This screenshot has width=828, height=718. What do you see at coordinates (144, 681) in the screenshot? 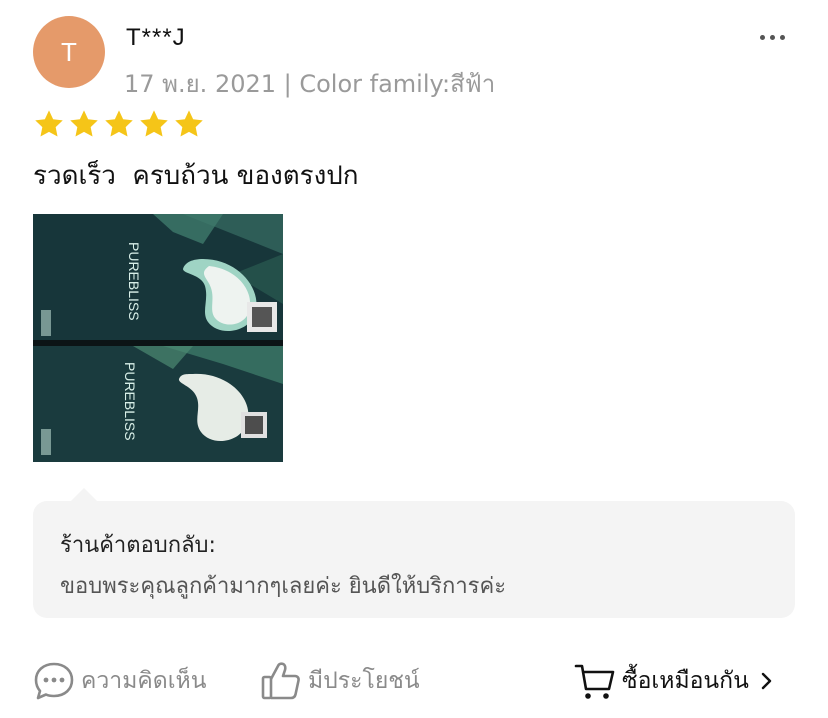
I see `comment-label: ความคิดเห็น` at bounding box center [144, 681].